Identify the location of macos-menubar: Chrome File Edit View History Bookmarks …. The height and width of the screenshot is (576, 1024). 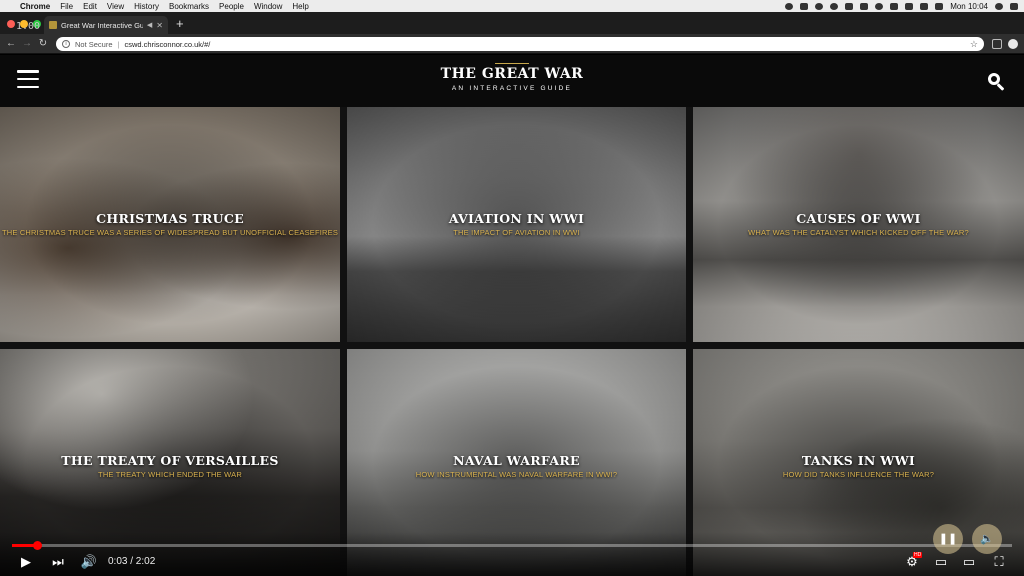
(512, 6).